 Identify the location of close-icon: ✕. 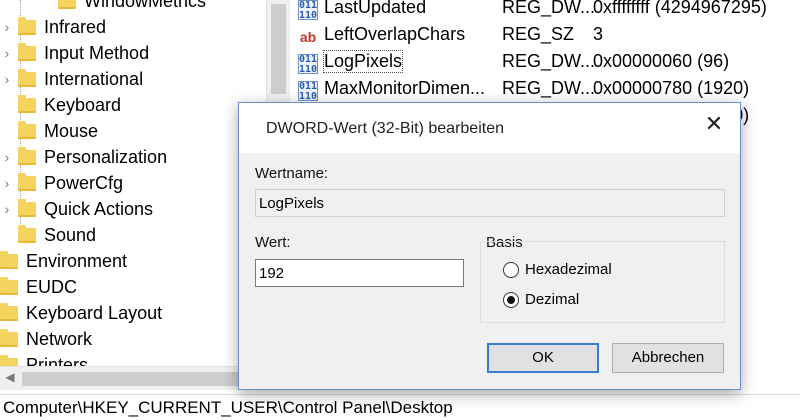
(714, 124).